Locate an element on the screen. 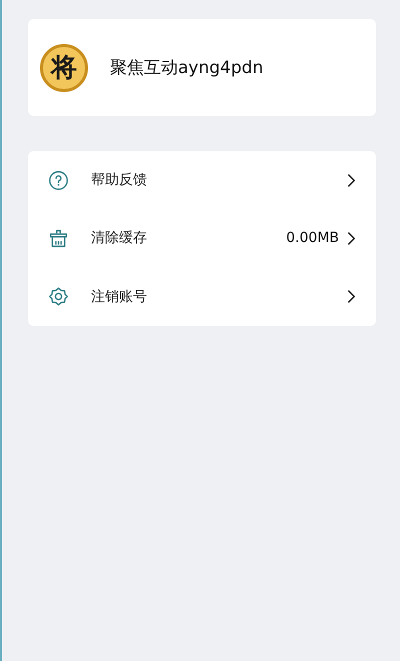  basket-icon is located at coordinates (58, 238).